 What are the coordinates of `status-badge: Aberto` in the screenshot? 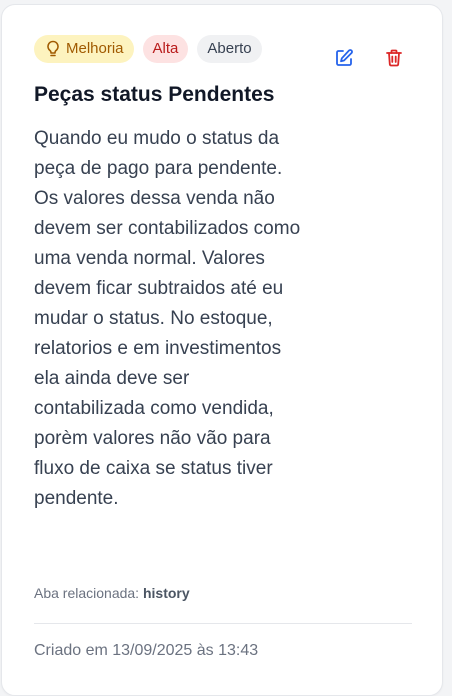 It's located at (229, 49).